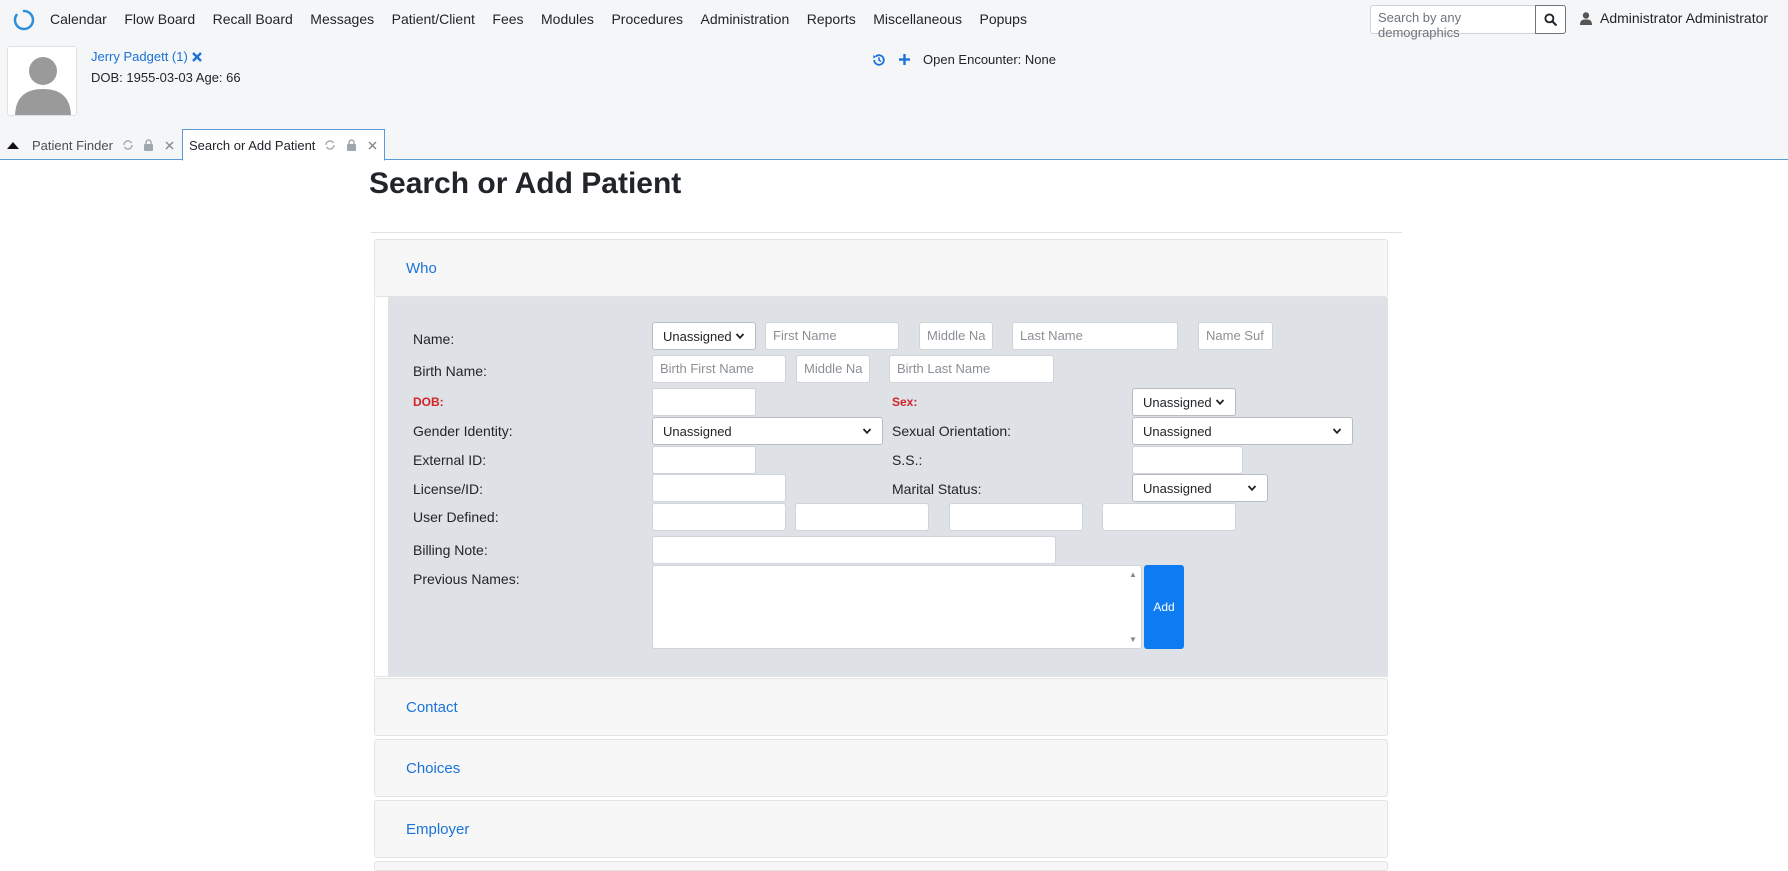 This screenshot has width=1788, height=871. Describe the element at coordinates (438, 829) in the screenshot. I see `accordion-employer-label: Employer` at that location.